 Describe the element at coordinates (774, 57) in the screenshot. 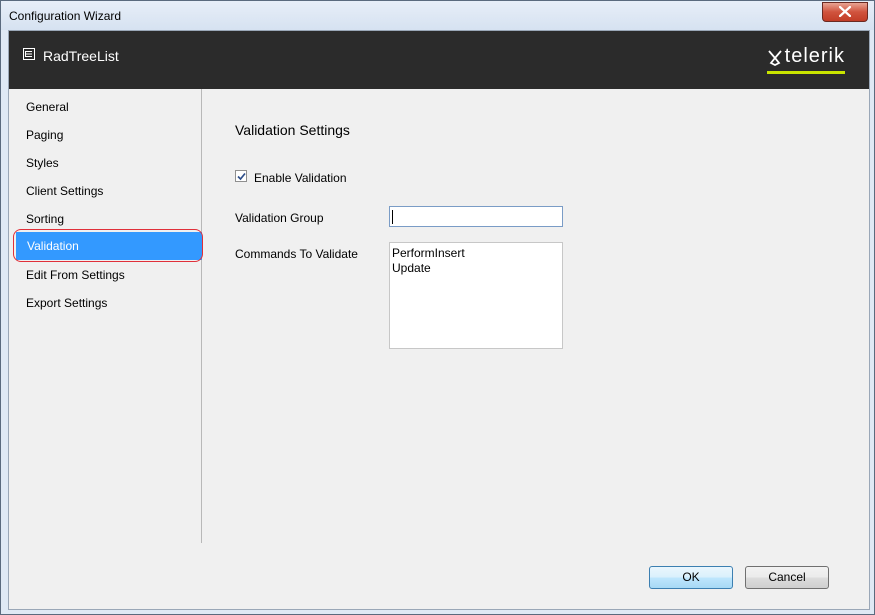

I see `telerik-mark-icon` at that location.